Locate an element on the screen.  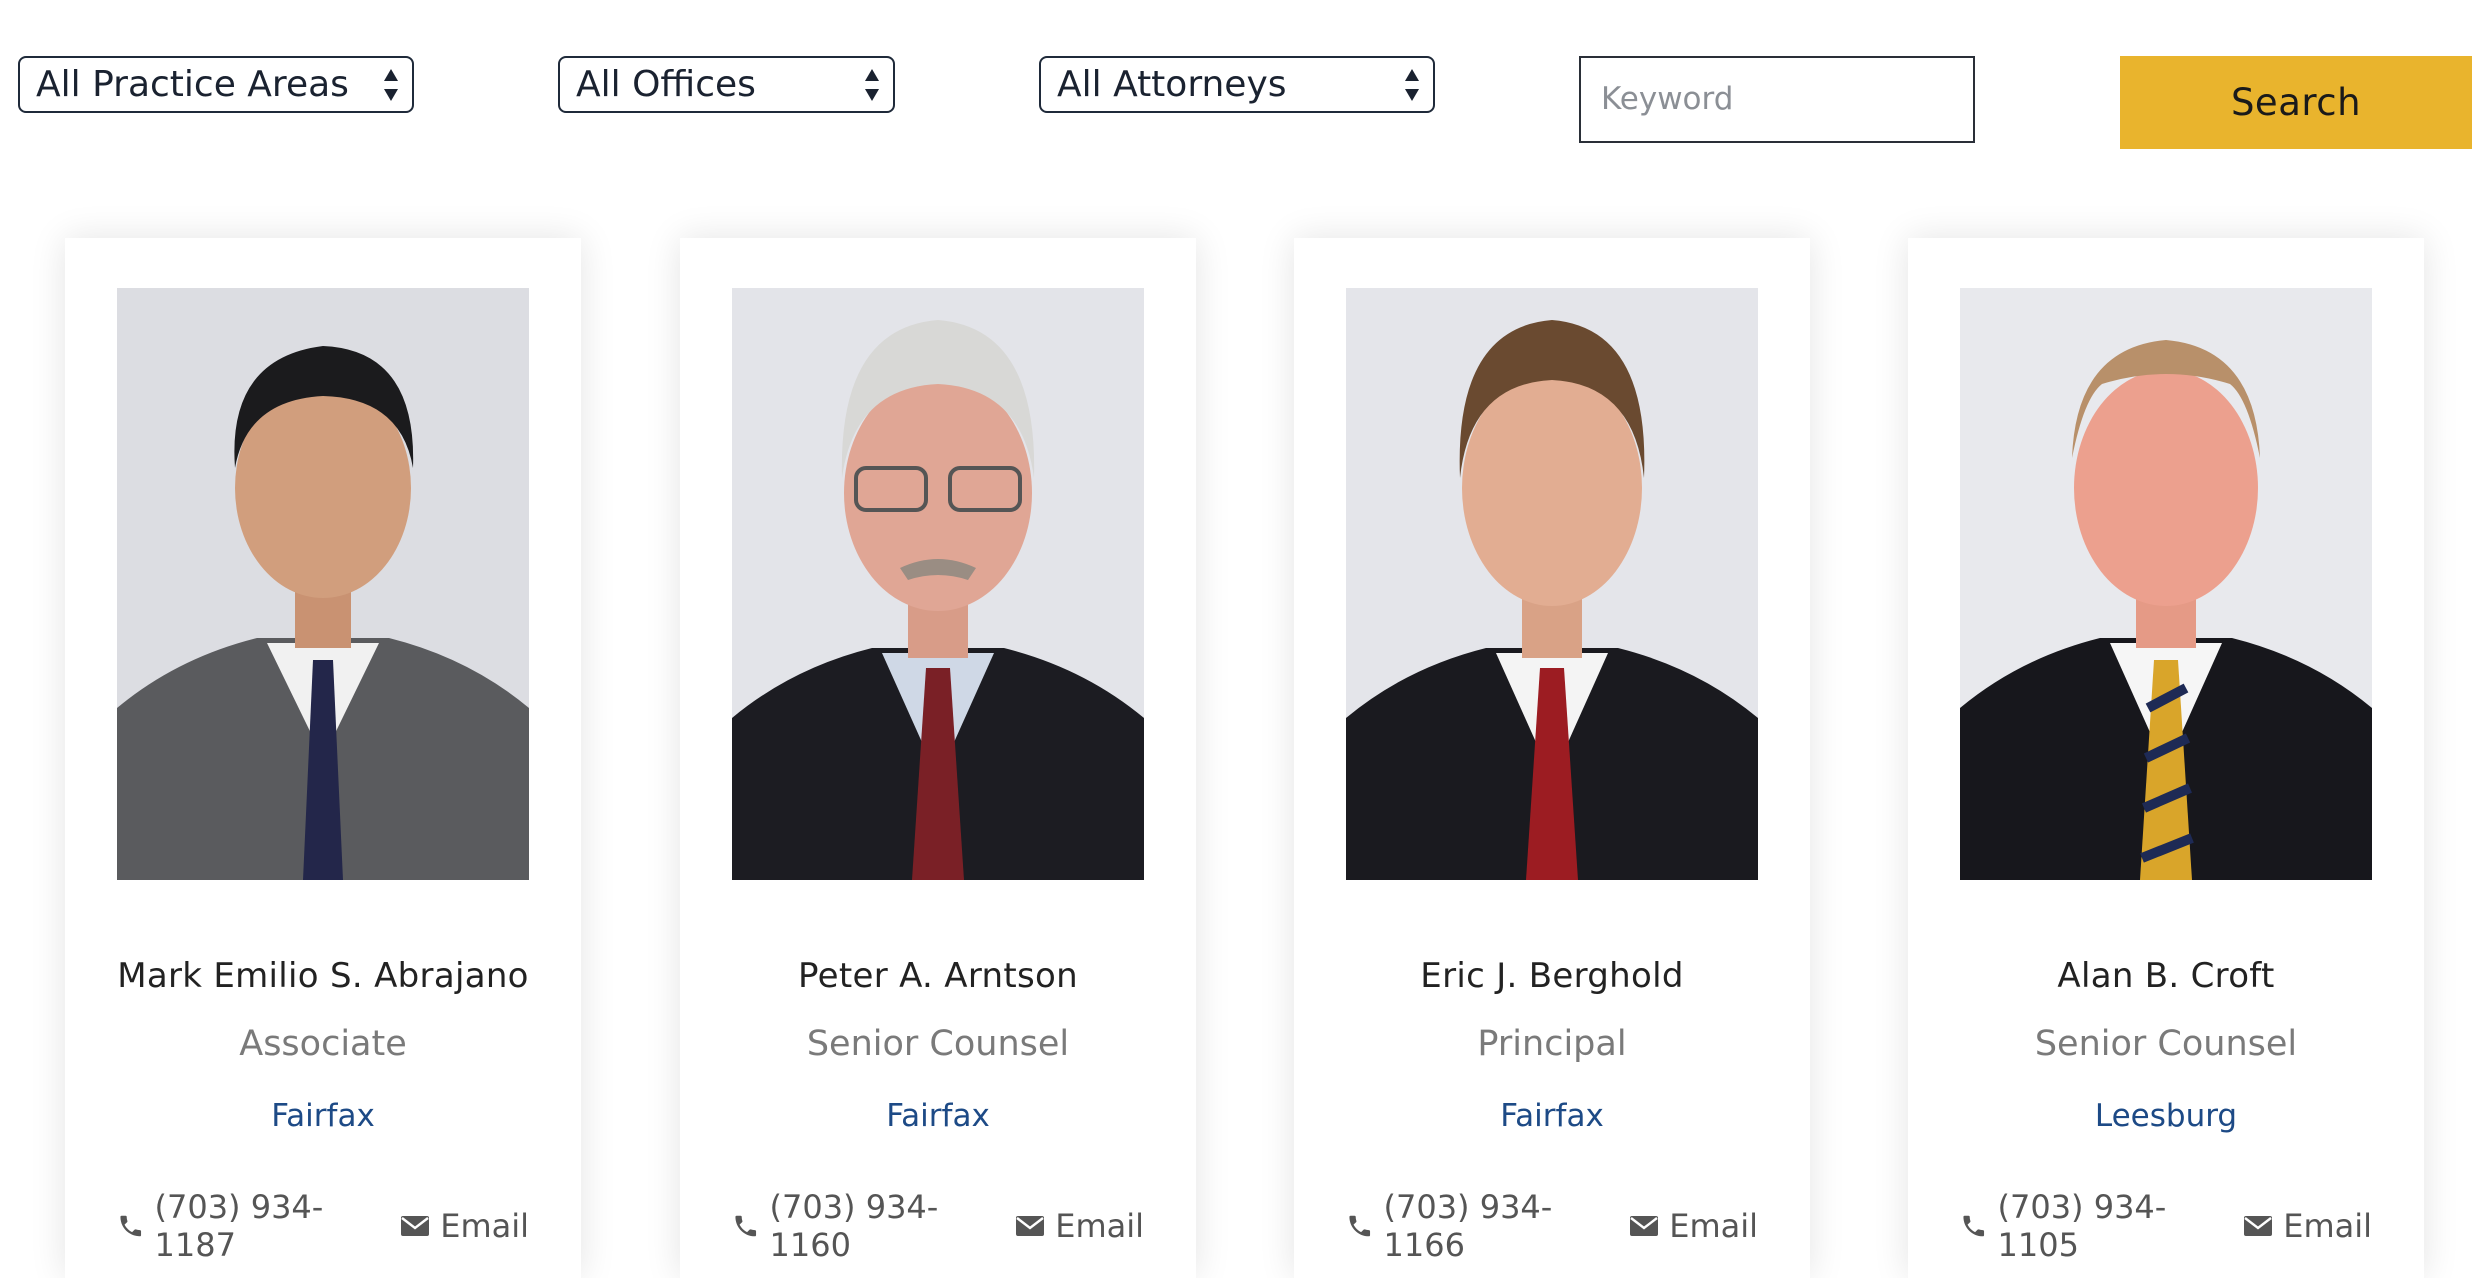
search-button: Search is located at coordinates (2296, 102).